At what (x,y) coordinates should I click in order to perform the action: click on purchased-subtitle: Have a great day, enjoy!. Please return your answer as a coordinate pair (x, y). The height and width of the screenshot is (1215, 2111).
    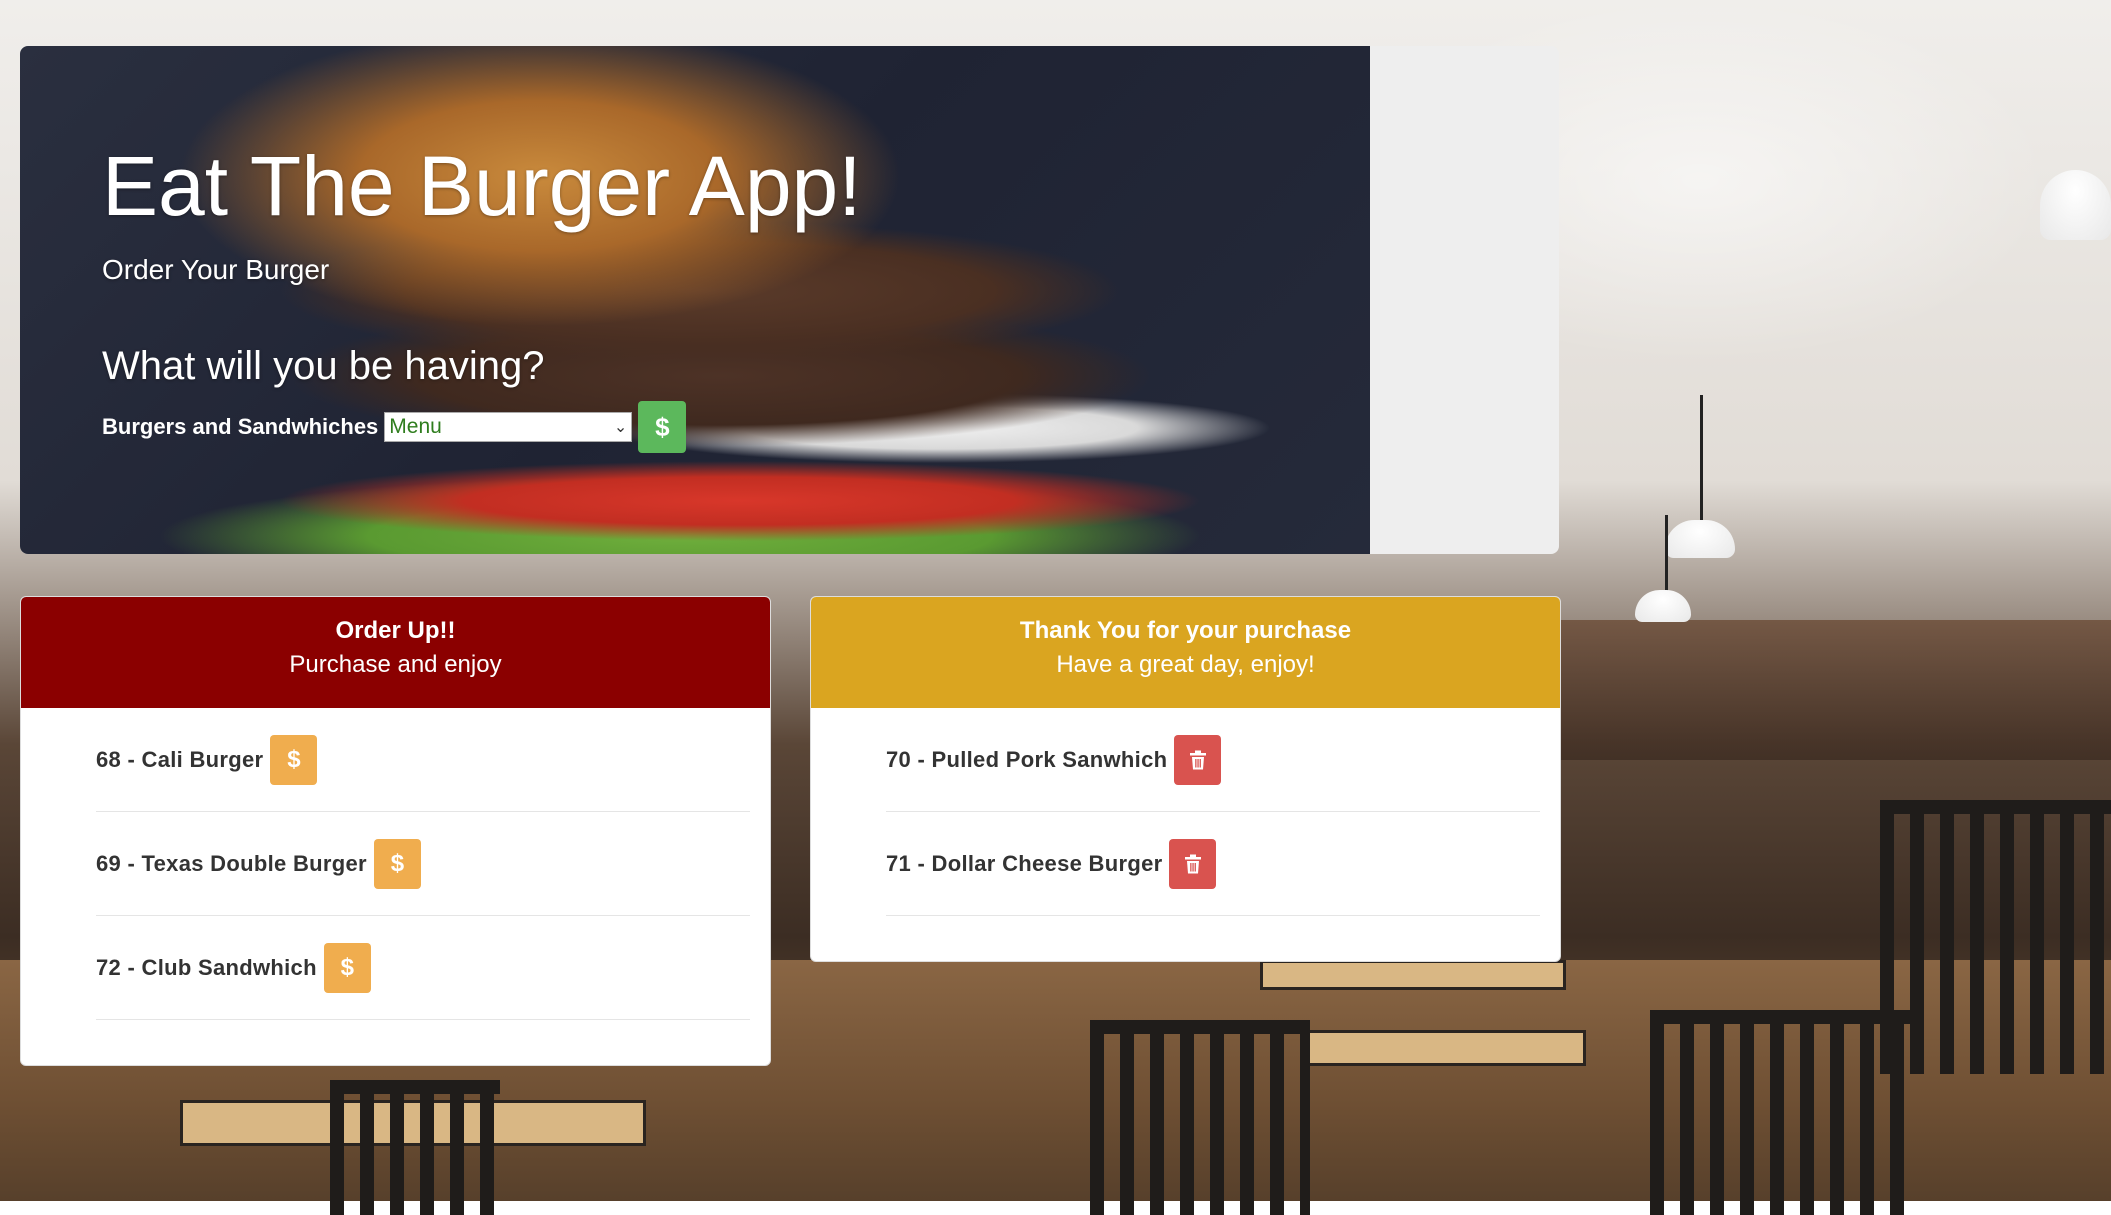
    Looking at the image, I should click on (1185, 664).